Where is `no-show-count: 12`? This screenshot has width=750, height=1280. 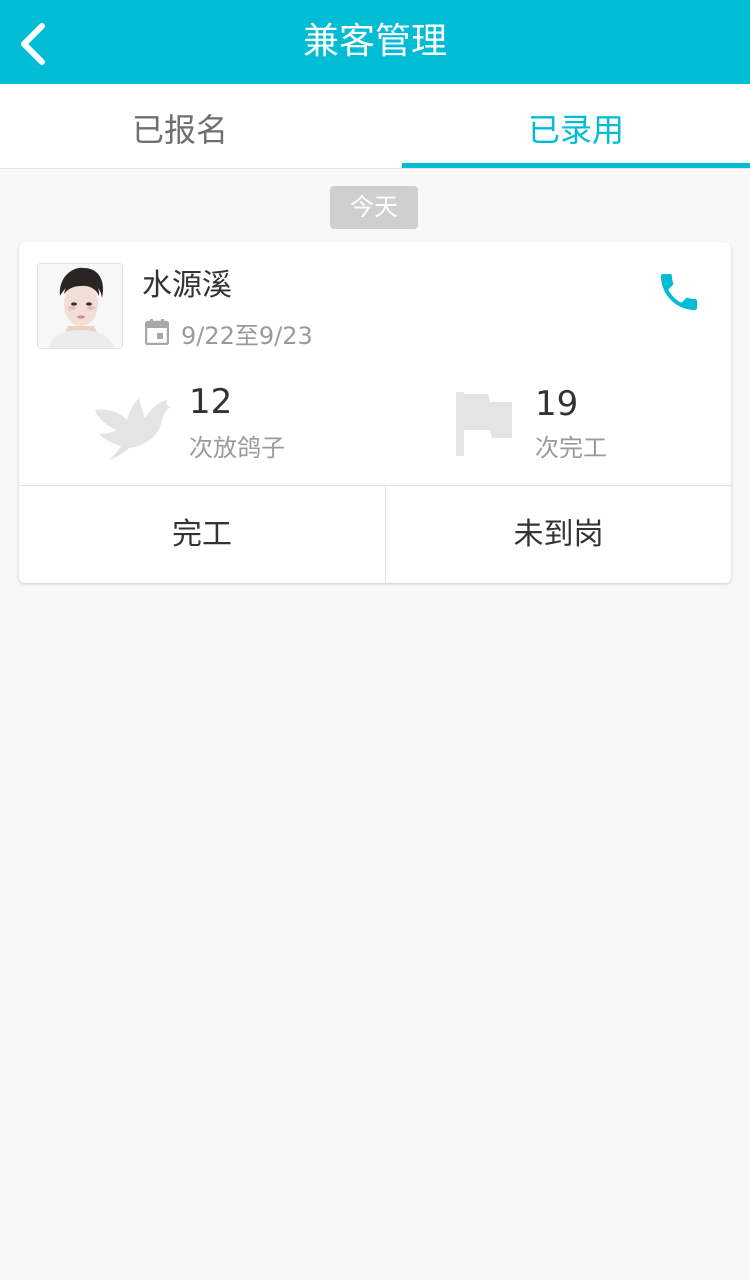 no-show-count: 12 is located at coordinates (211, 402).